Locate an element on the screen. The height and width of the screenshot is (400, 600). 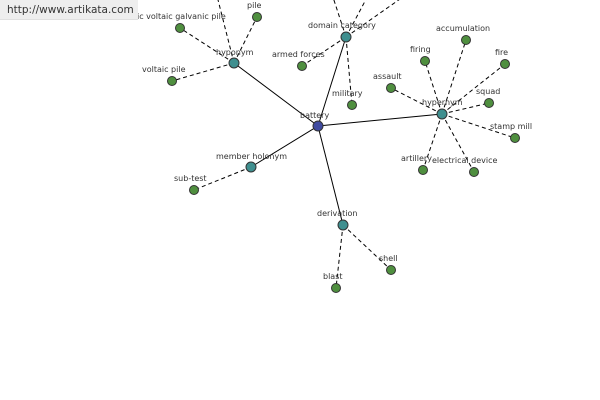
node-label-squad: squad is located at coordinates (488, 91).